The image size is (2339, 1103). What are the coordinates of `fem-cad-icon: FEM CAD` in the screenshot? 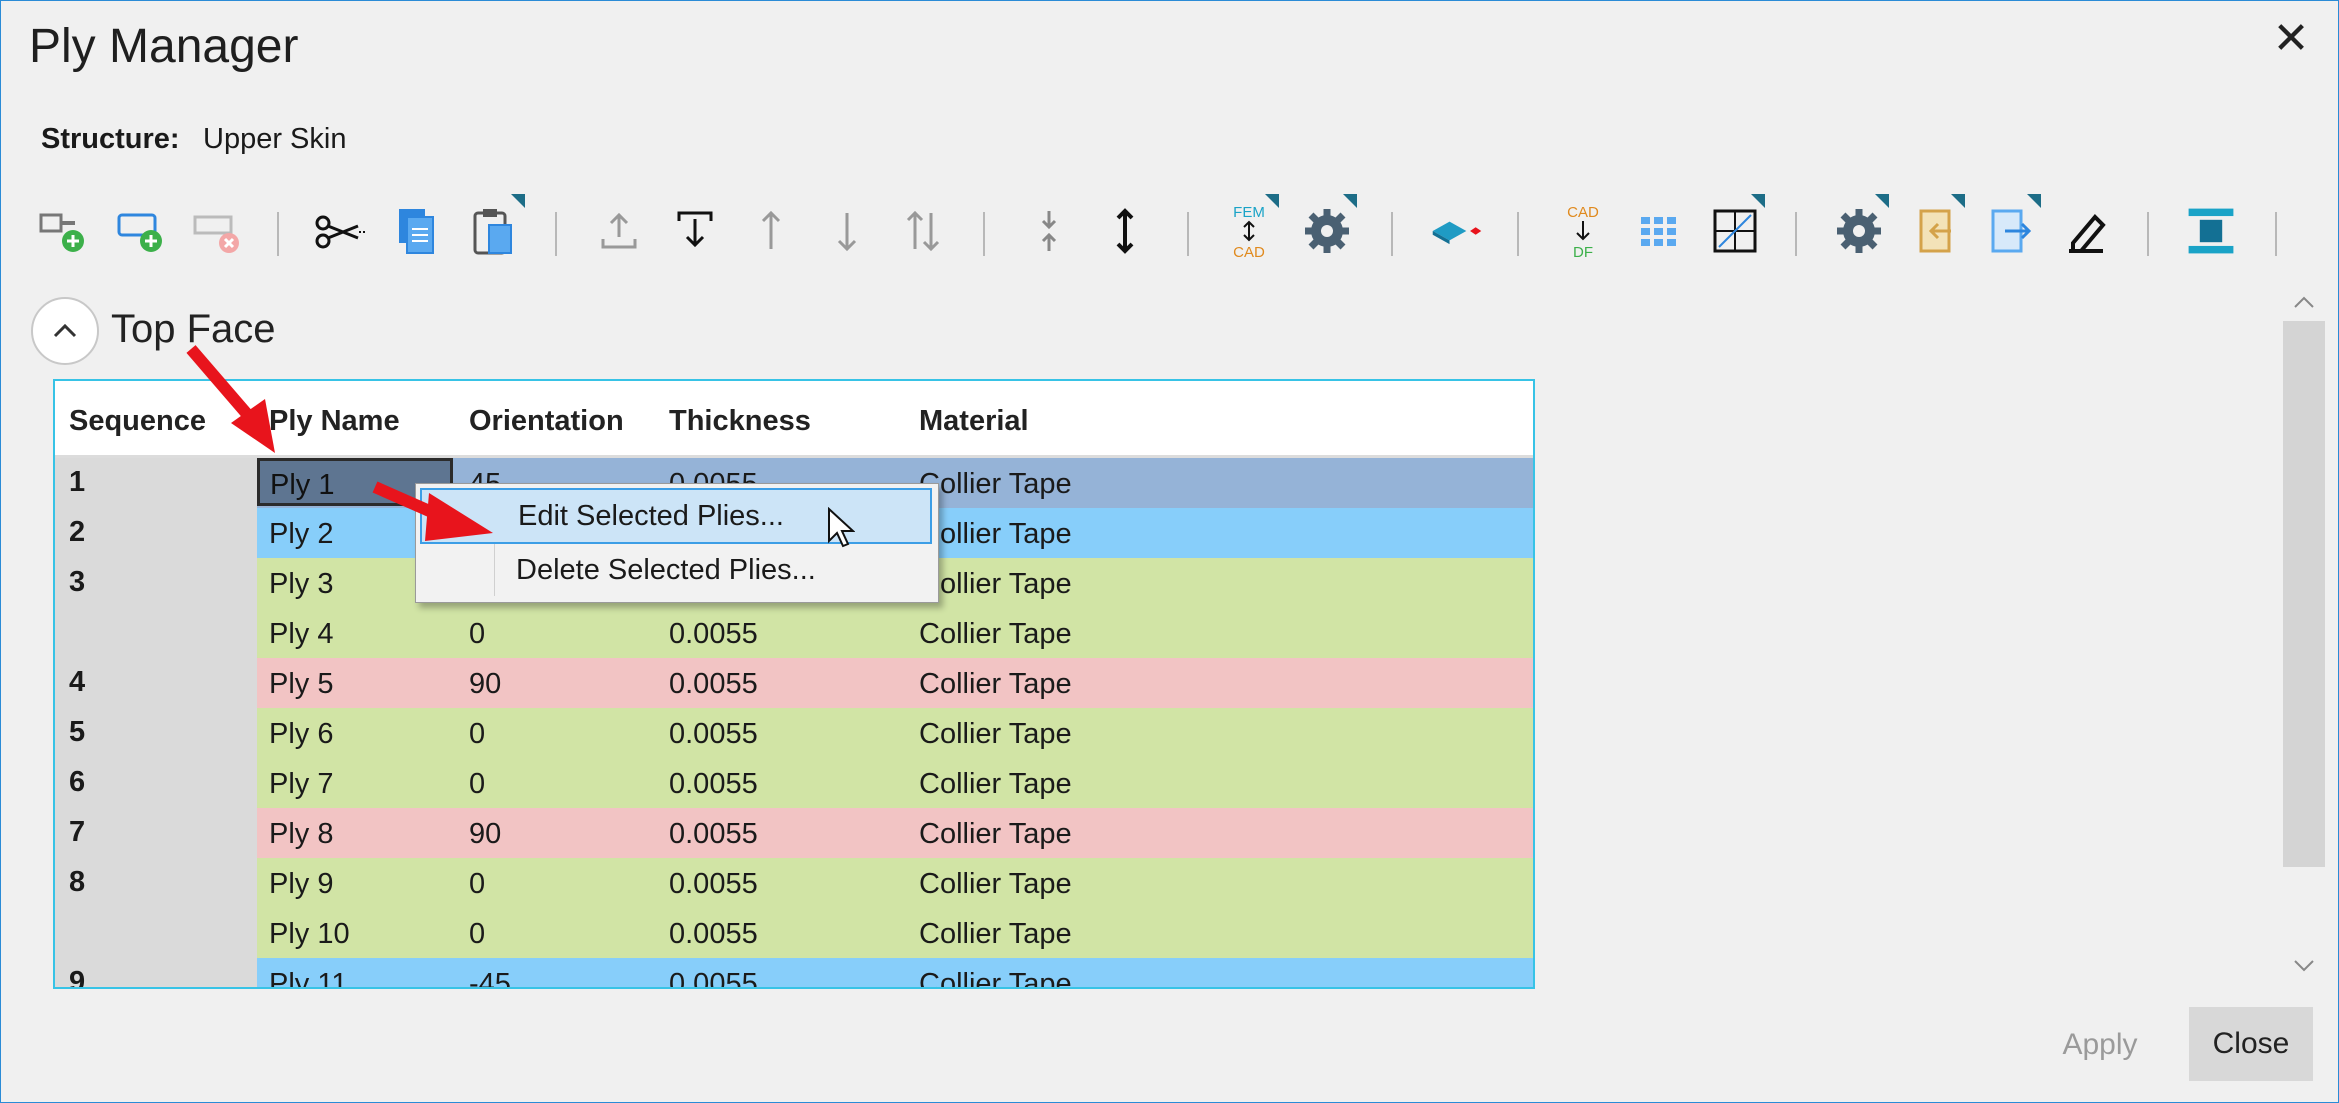 It's located at (1250, 230).